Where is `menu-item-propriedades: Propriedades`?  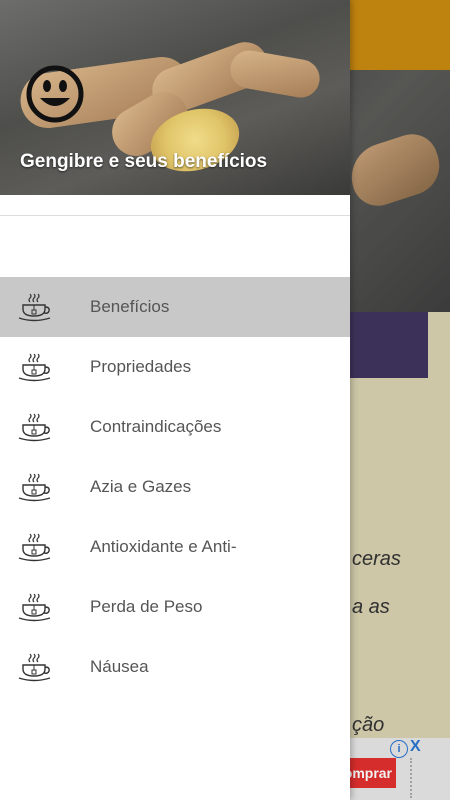 menu-item-propriedades: Propriedades is located at coordinates (175, 367).